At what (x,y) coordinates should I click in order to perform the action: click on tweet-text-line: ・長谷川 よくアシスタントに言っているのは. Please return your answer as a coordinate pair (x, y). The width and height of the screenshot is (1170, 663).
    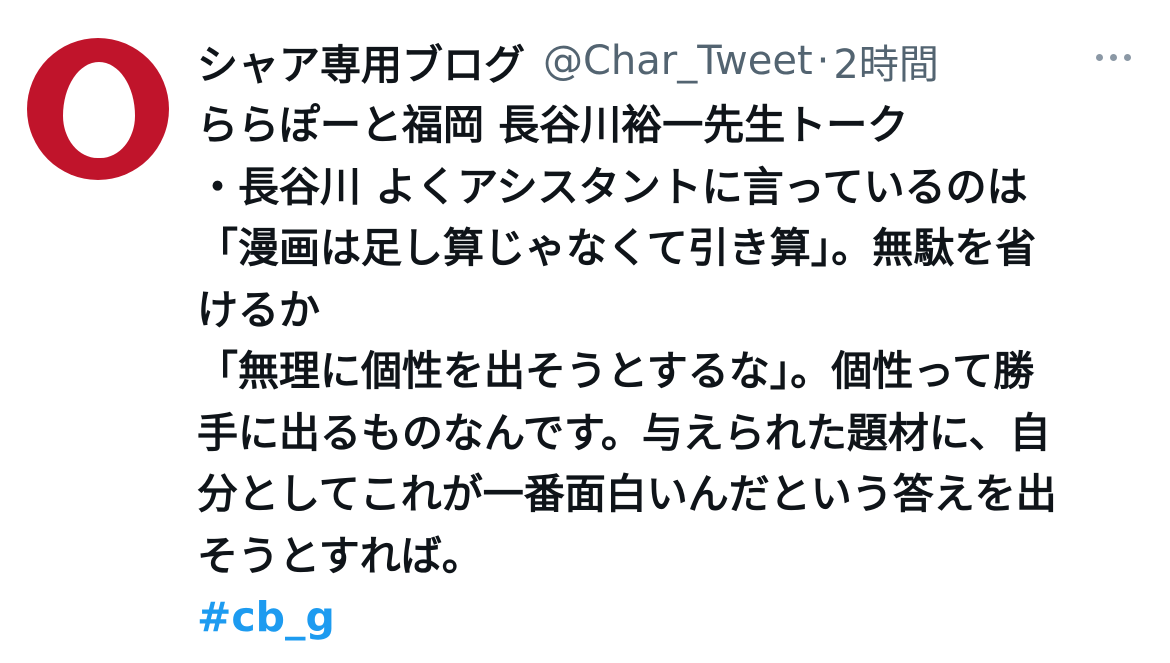
    Looking at the image, I should click on (612, 186).